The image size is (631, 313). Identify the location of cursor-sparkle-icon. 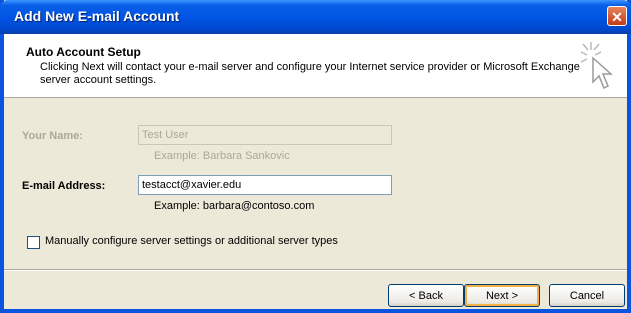
(596, 66).